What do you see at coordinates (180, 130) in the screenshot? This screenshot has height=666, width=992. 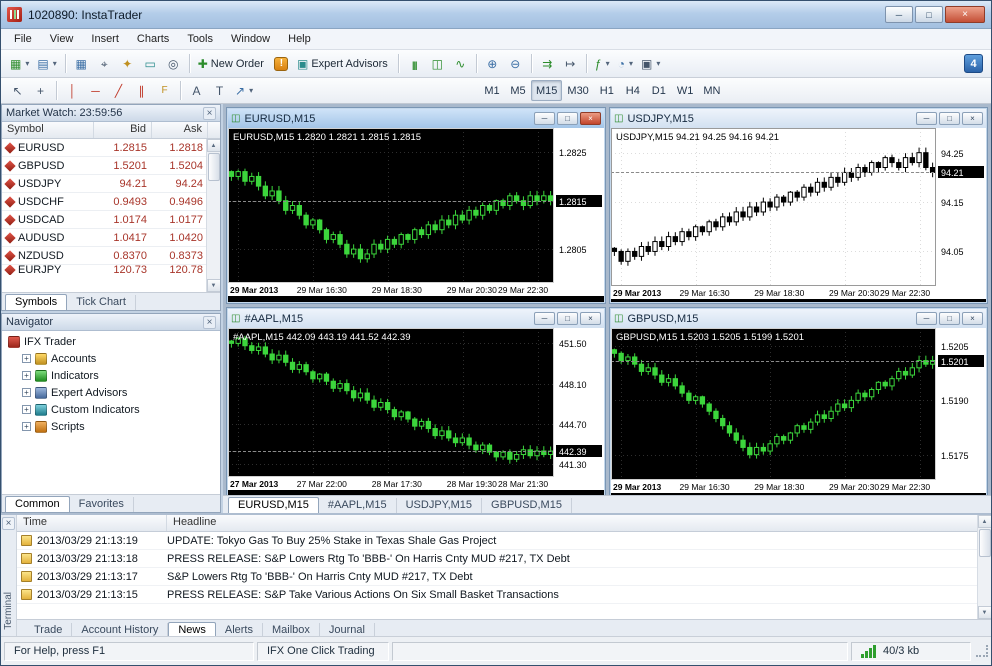 I see `column-ask: Ask` at bounding box center [180, 130].